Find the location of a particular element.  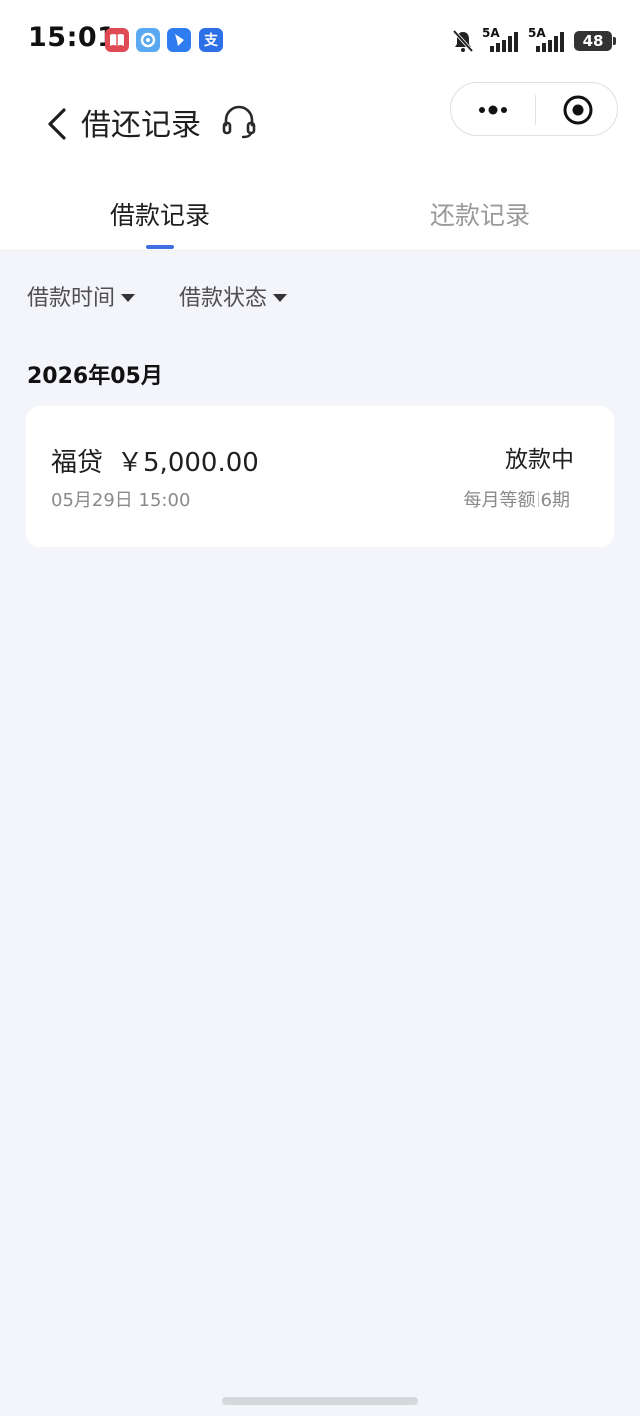

loan-product: 福贷 is located at coordinates (77, 463).